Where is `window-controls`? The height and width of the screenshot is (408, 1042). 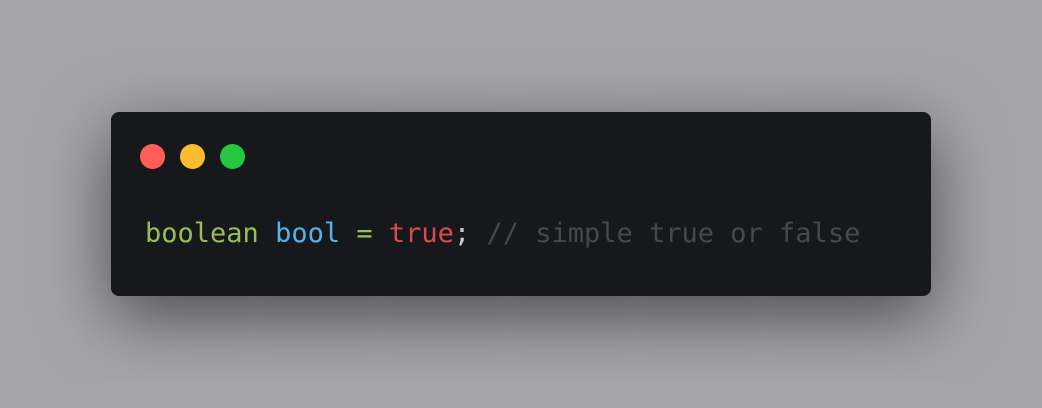
window-controls is located at coordinates (192, 156).